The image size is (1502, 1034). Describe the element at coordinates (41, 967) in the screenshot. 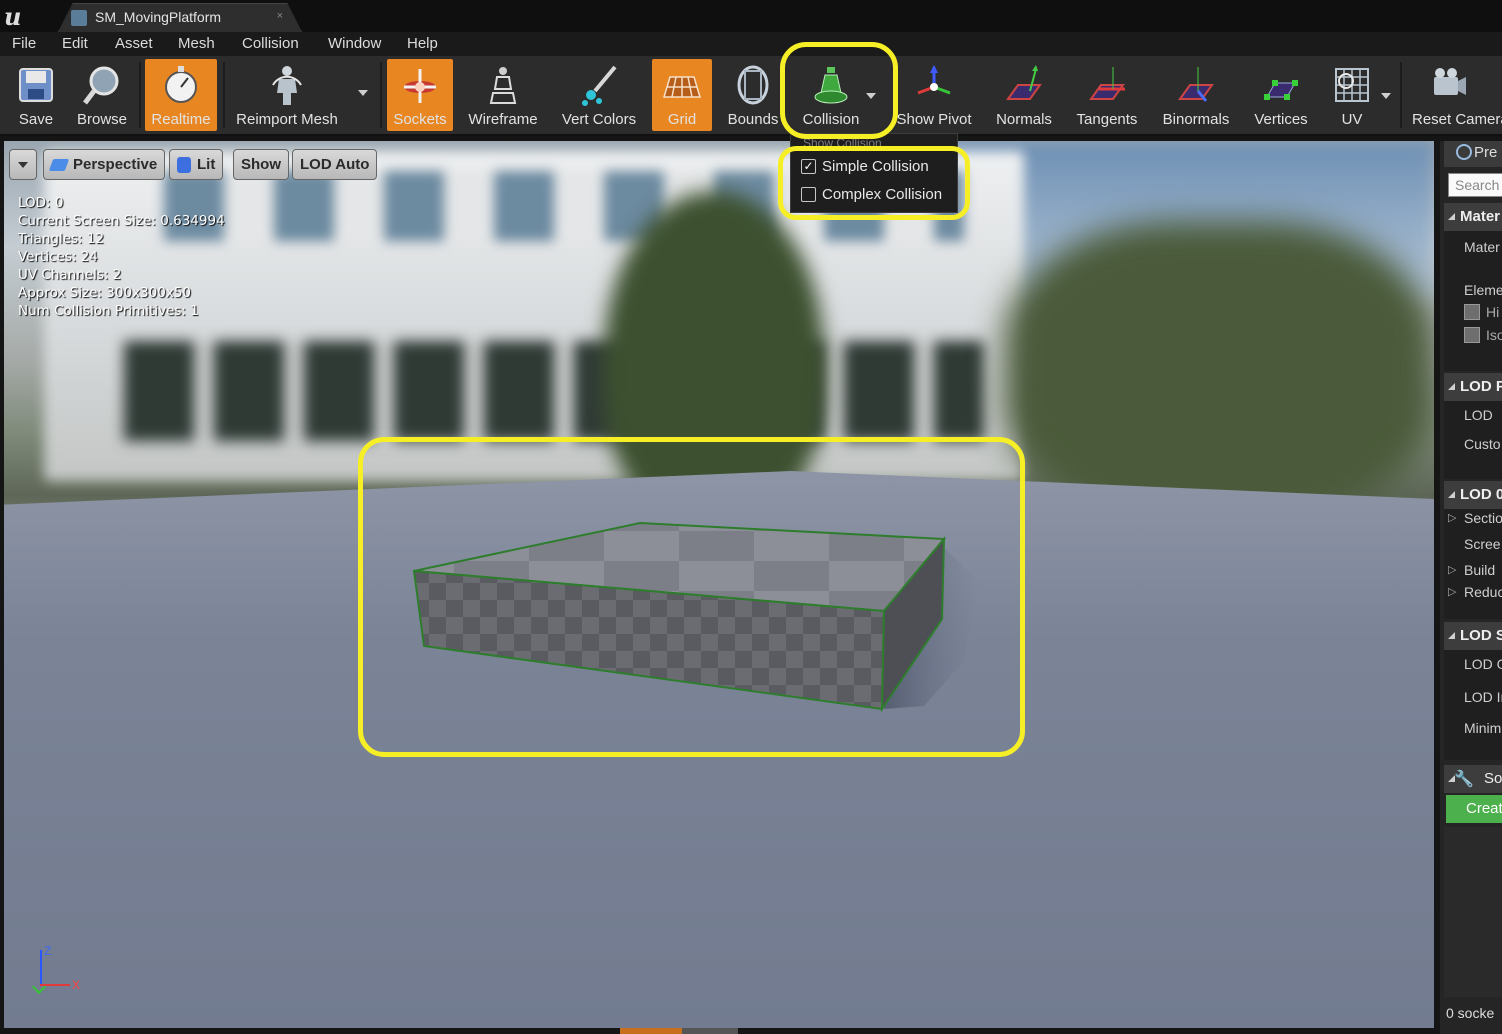

I see `z-axis` at that location.